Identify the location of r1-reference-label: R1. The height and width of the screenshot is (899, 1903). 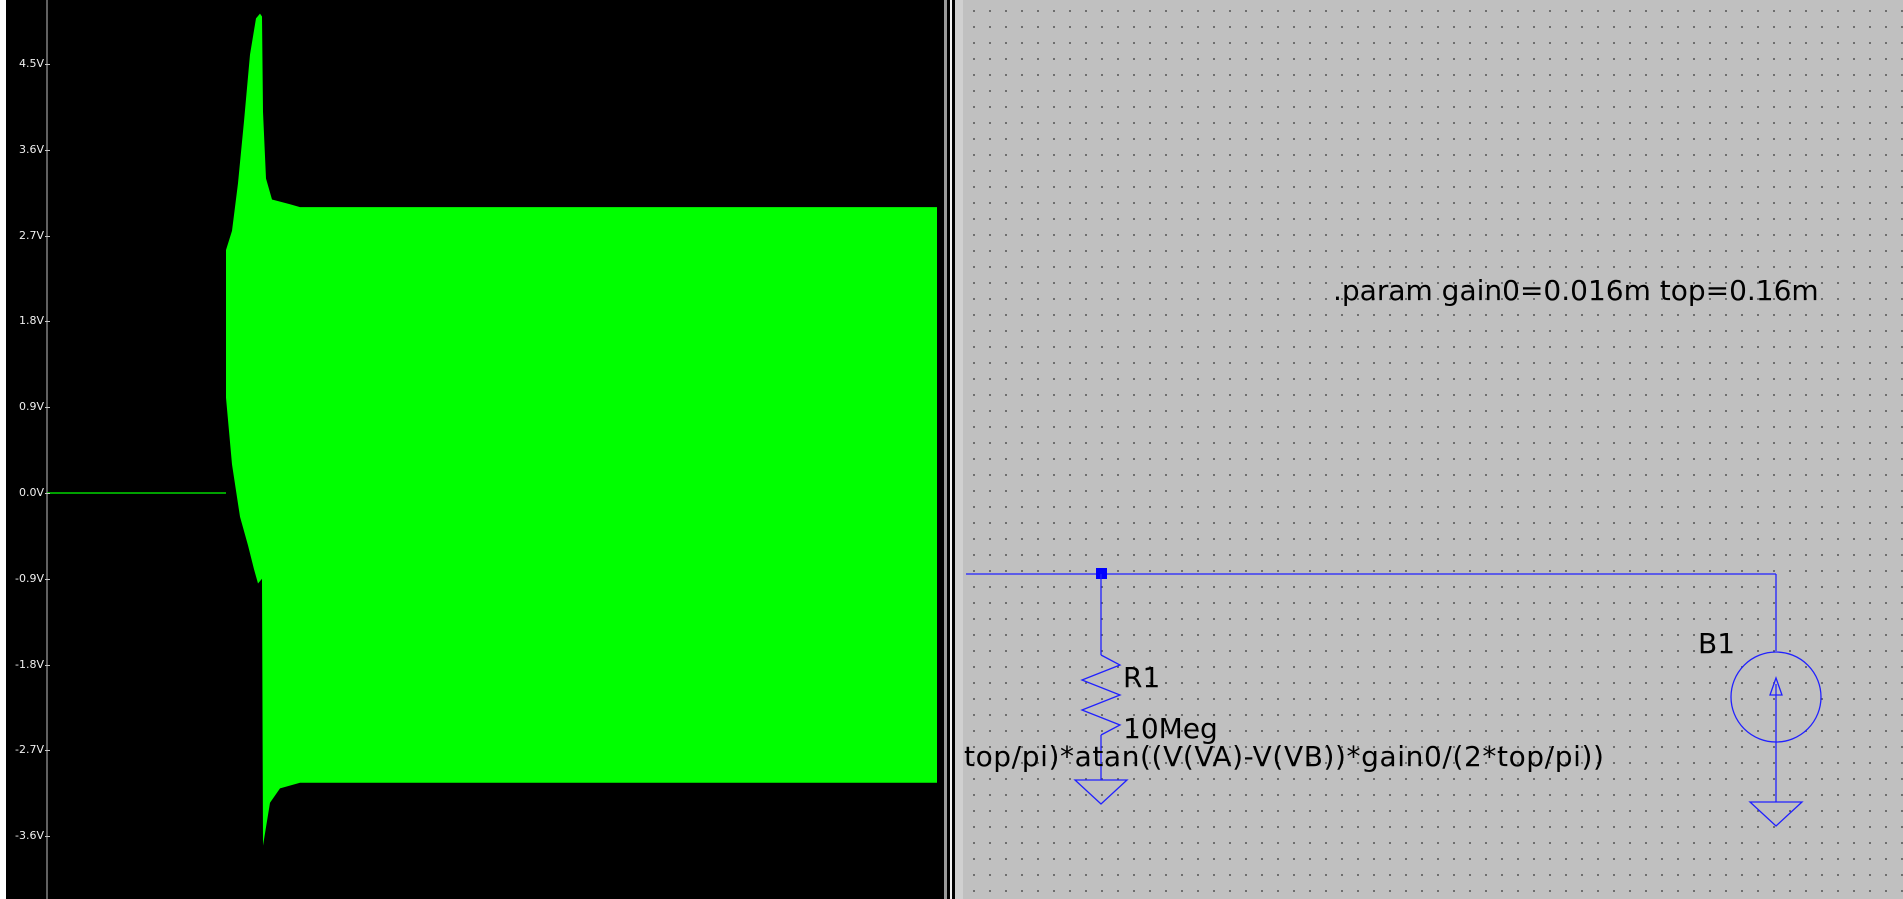
(1141, 677).